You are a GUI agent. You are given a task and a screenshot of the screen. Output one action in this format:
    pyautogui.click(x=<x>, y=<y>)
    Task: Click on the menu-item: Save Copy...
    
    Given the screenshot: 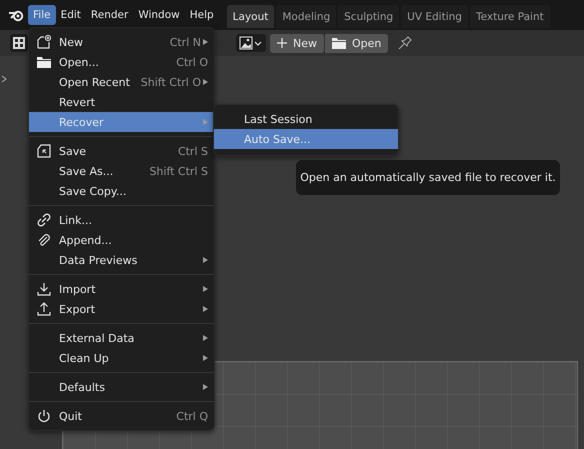 What is the action you would take?
    pyautogui.click(x=121, y=191)
    